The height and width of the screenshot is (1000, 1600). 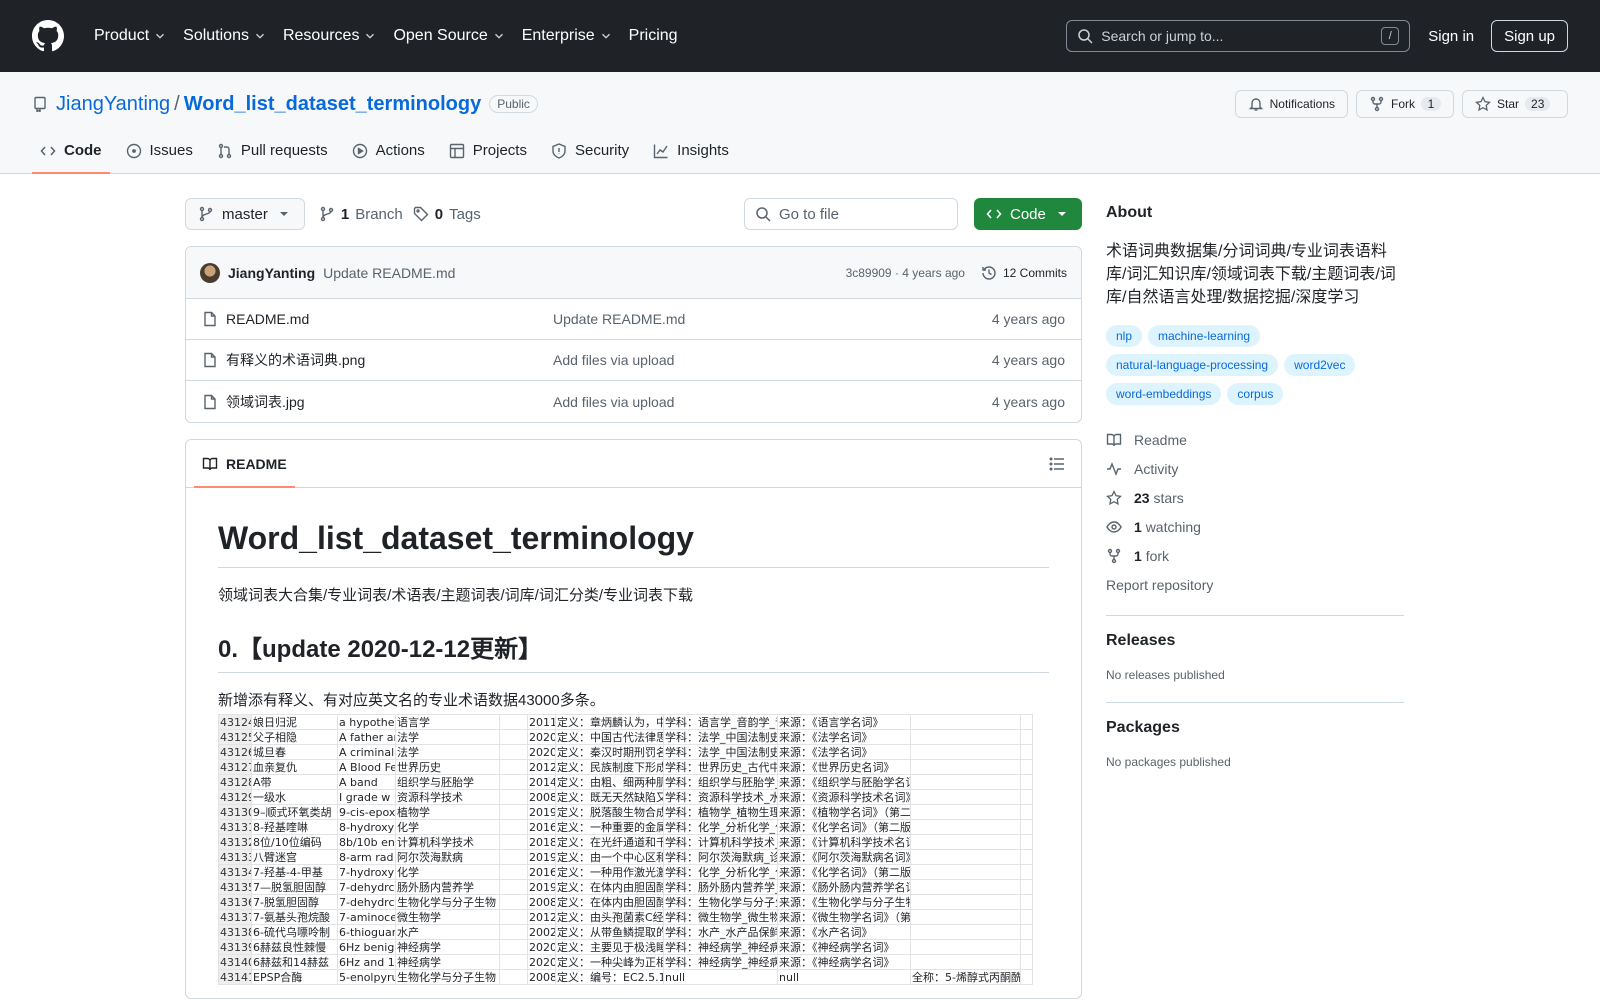 What do you see at coordinates (567, 36) in the screenshot?
I see `nav-enterprise: Enterprise` at bounding box center [567, 36].